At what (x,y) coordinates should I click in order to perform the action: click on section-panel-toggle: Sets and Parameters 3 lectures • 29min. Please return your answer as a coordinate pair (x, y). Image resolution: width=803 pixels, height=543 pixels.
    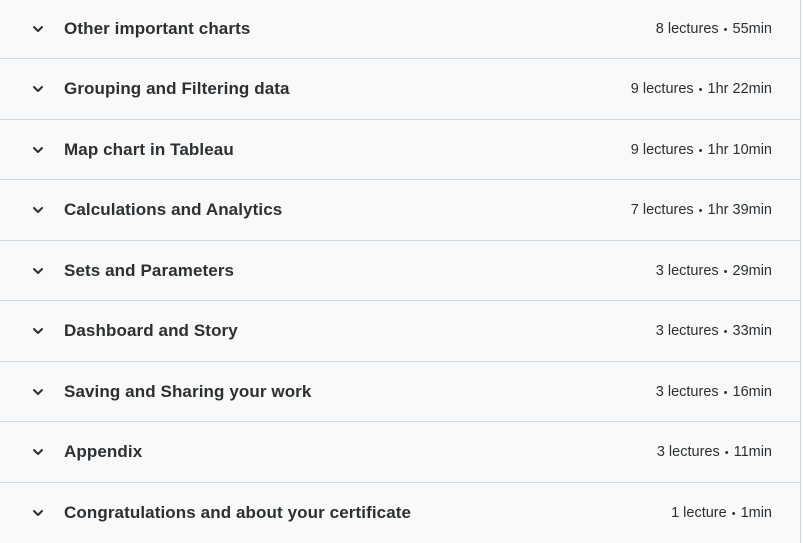
    Looking at the image, I should click on (400, 270).